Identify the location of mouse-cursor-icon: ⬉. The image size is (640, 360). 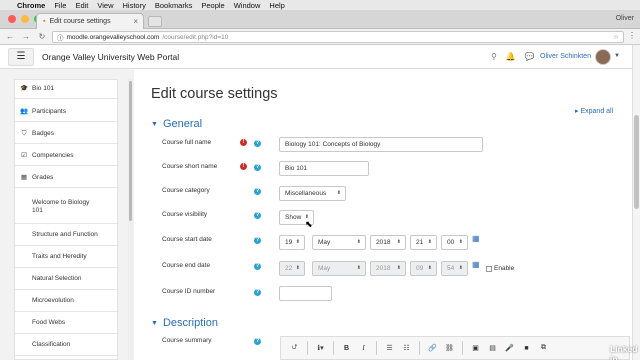
(309, 224).